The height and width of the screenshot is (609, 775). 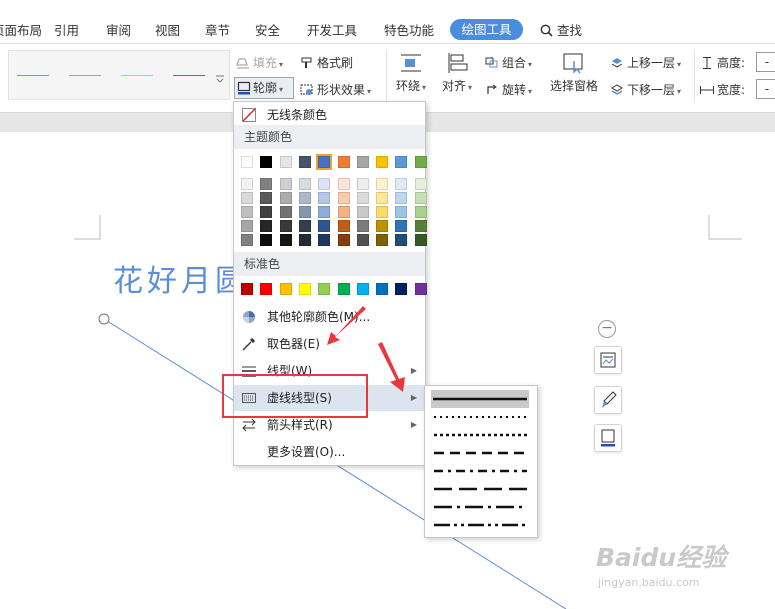 What do you see at coordinates (508, 62) in the screenshot?
I see `group-button: 组合 ▾` at bounding box center [508, 62].